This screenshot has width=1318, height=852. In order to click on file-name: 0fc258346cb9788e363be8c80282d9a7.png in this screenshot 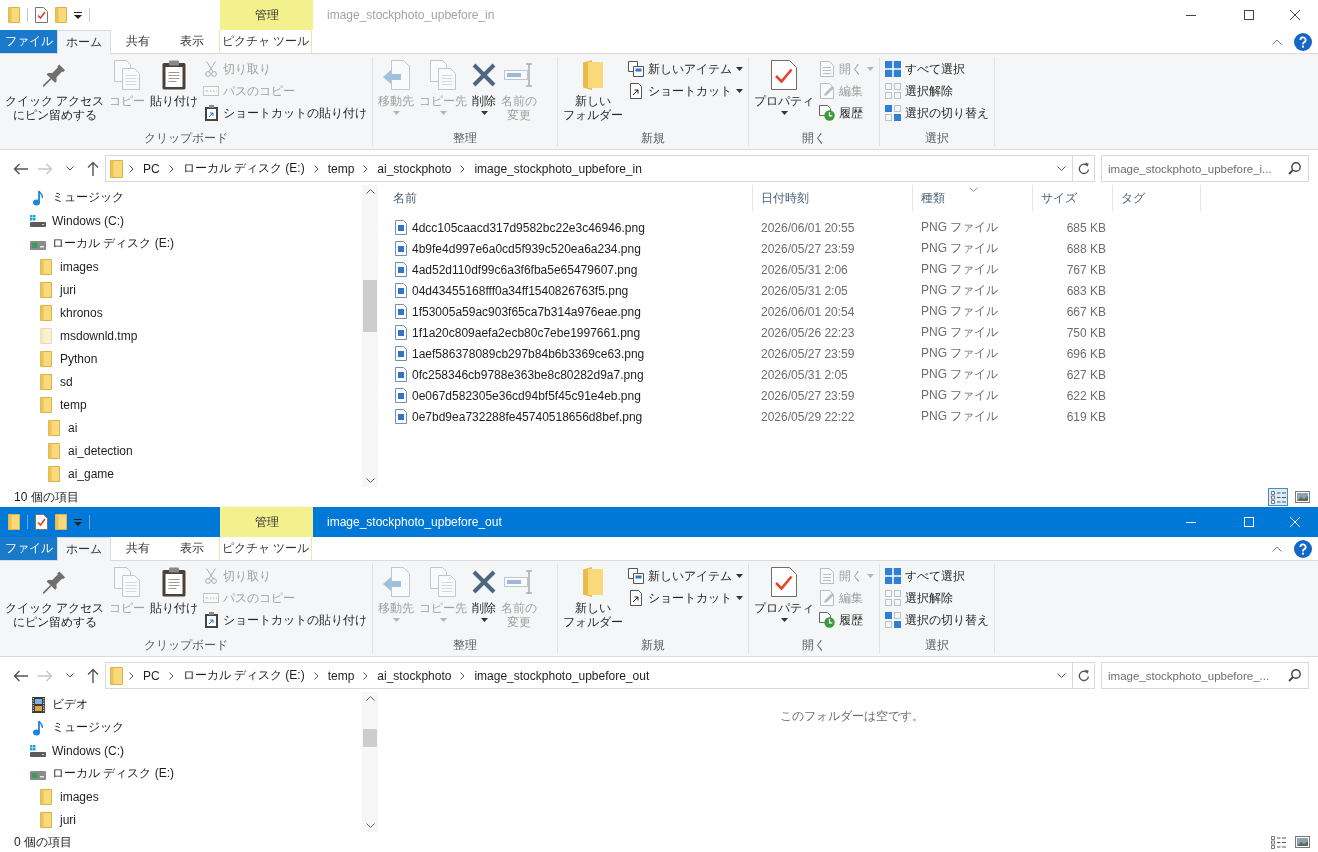, I will do `click(528, 374)`.